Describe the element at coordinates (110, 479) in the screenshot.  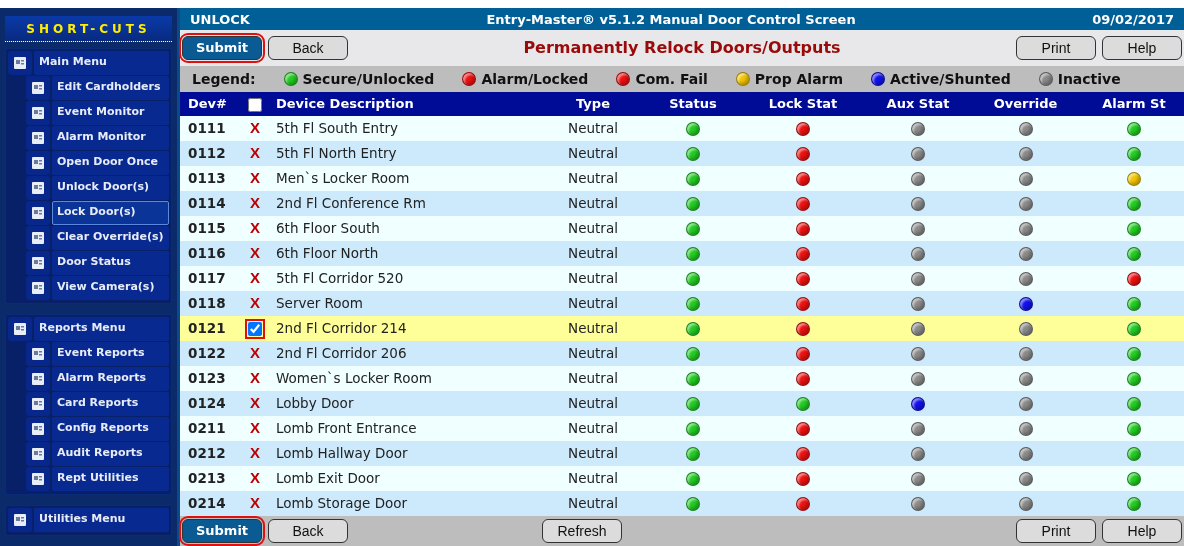
I see `sidebar-item: Rept Utilities` at that location.